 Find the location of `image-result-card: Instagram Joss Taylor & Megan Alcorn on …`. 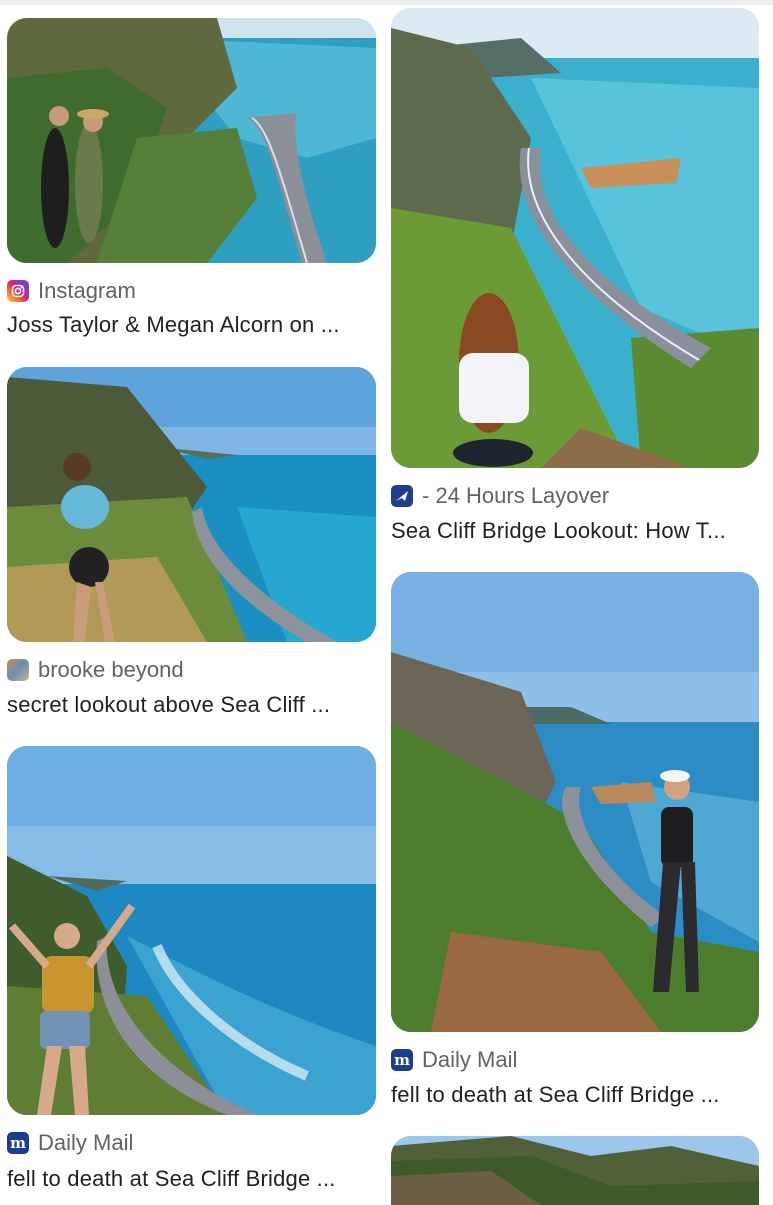

image-result-card: Instagram Joss Taylor & Megan Alcorn on … is located at coordinates (191, 177).